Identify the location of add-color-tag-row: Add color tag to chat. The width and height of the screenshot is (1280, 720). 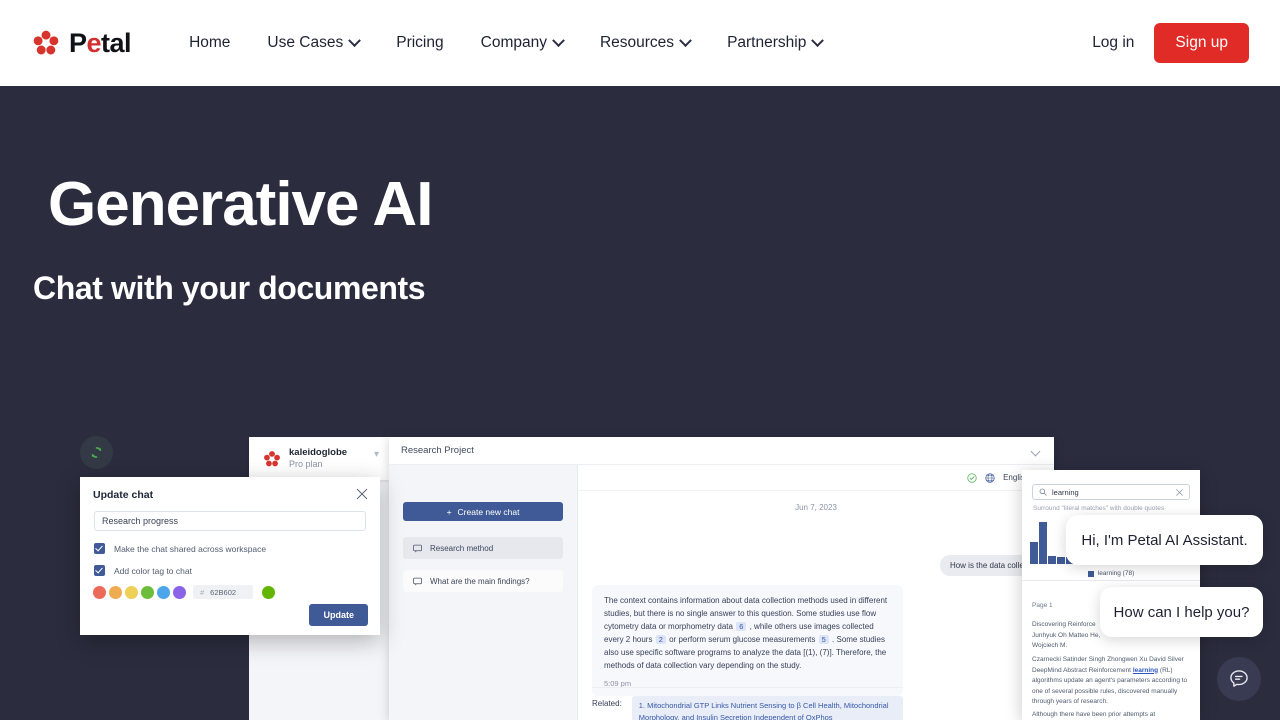
(143, 570).